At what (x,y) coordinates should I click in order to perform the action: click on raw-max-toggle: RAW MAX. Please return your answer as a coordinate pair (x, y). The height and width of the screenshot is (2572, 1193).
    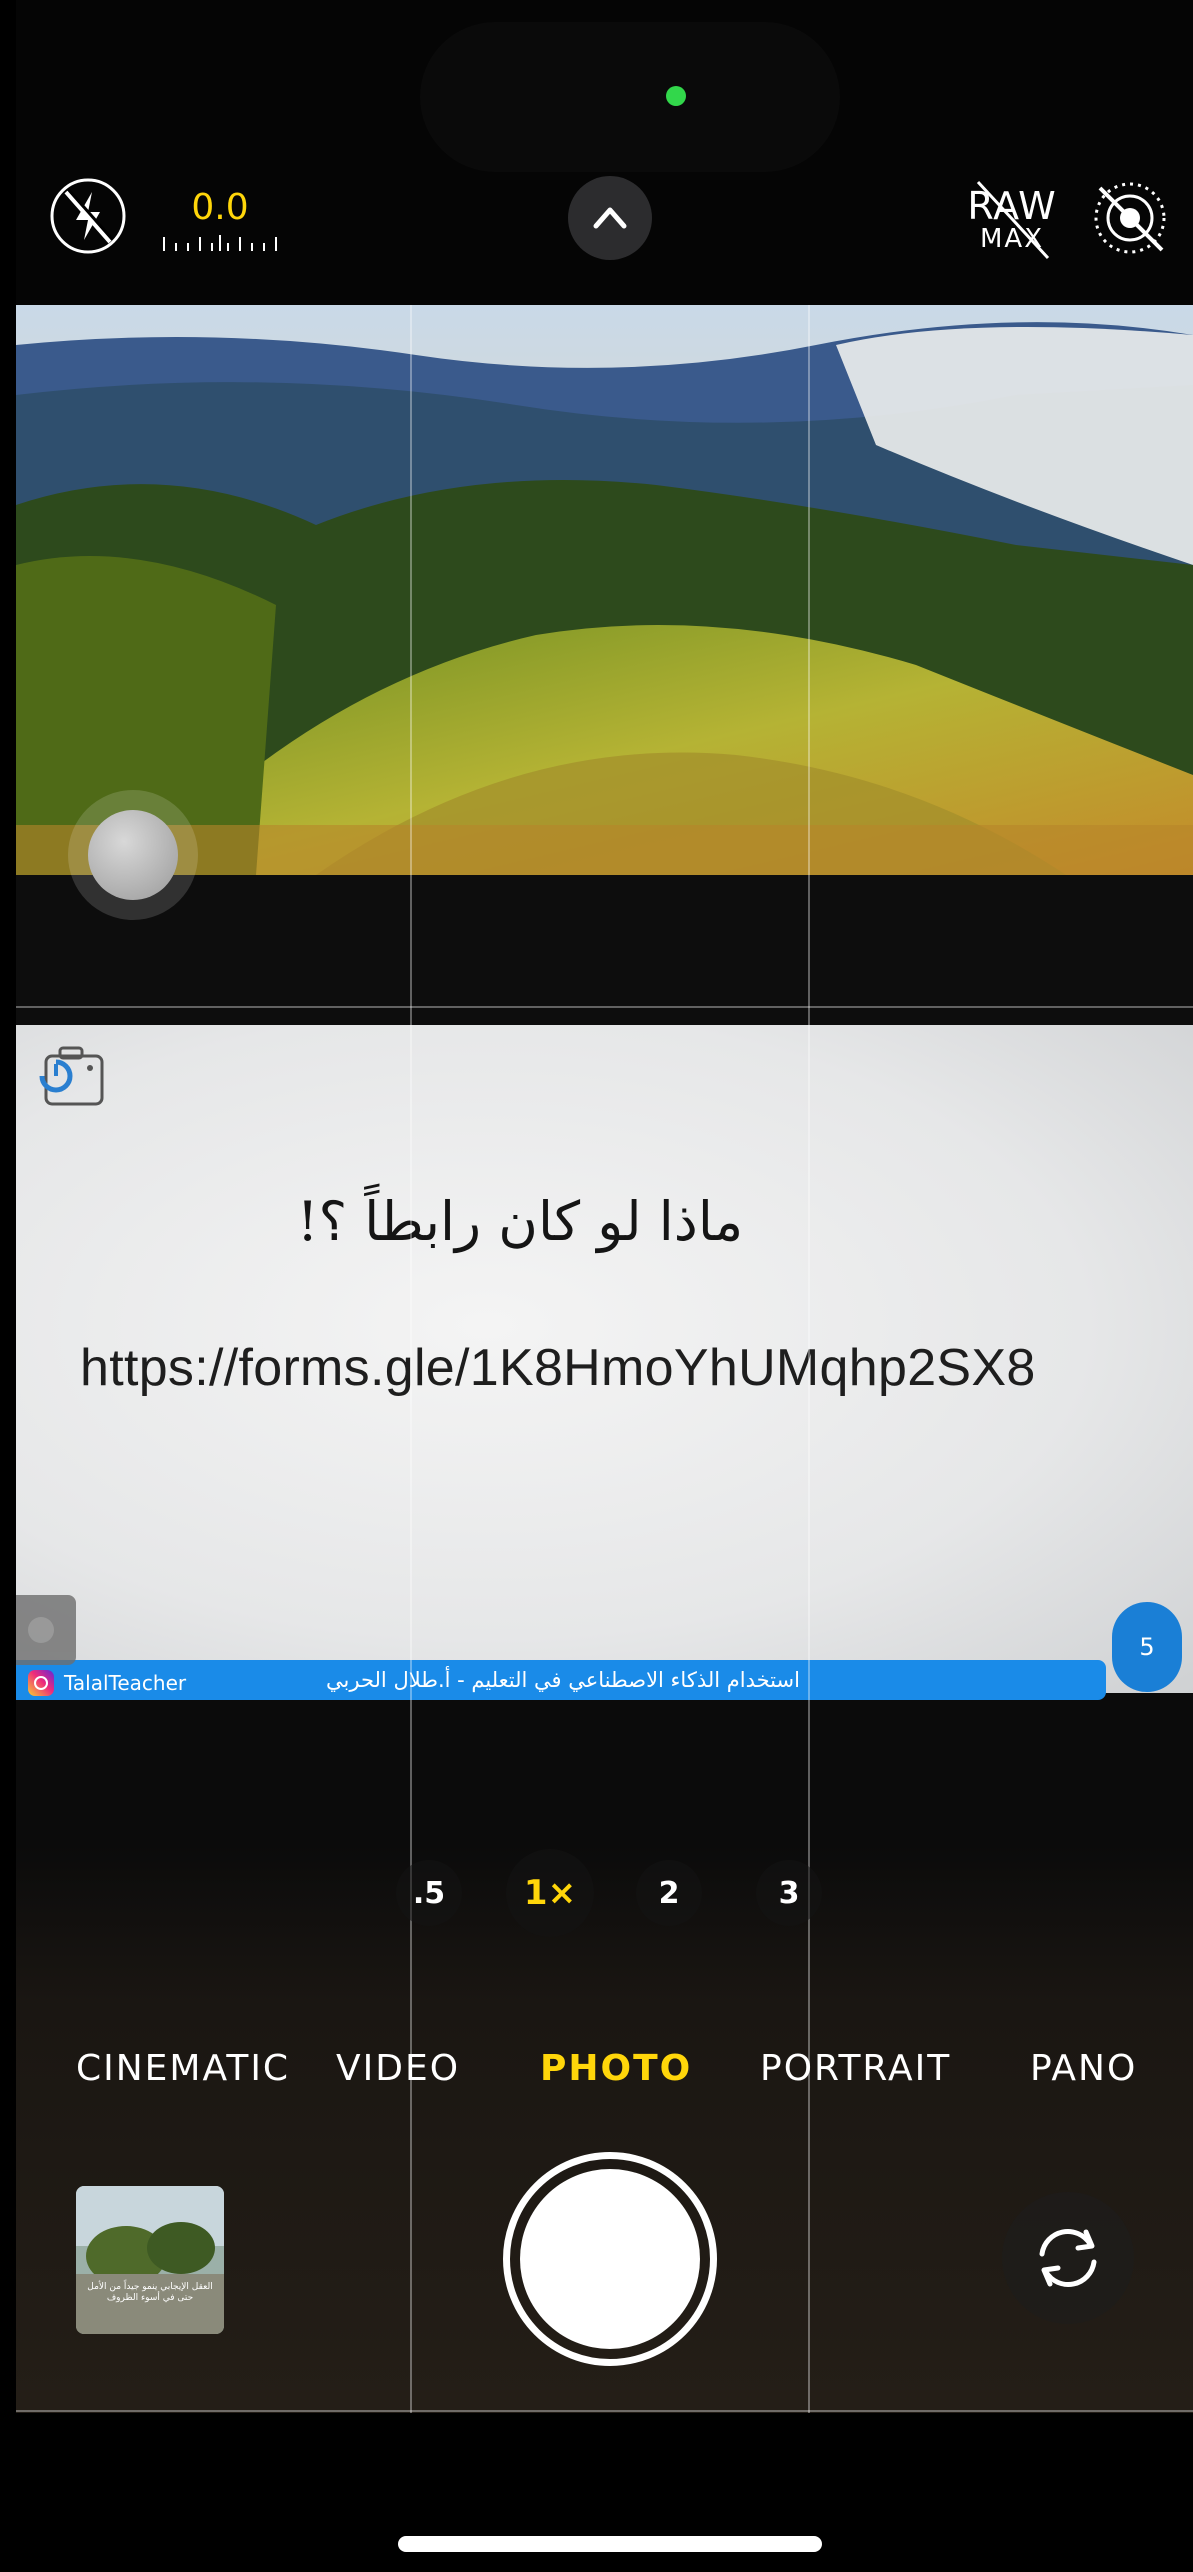
    Looking at the image, I should click on (1012, 220).